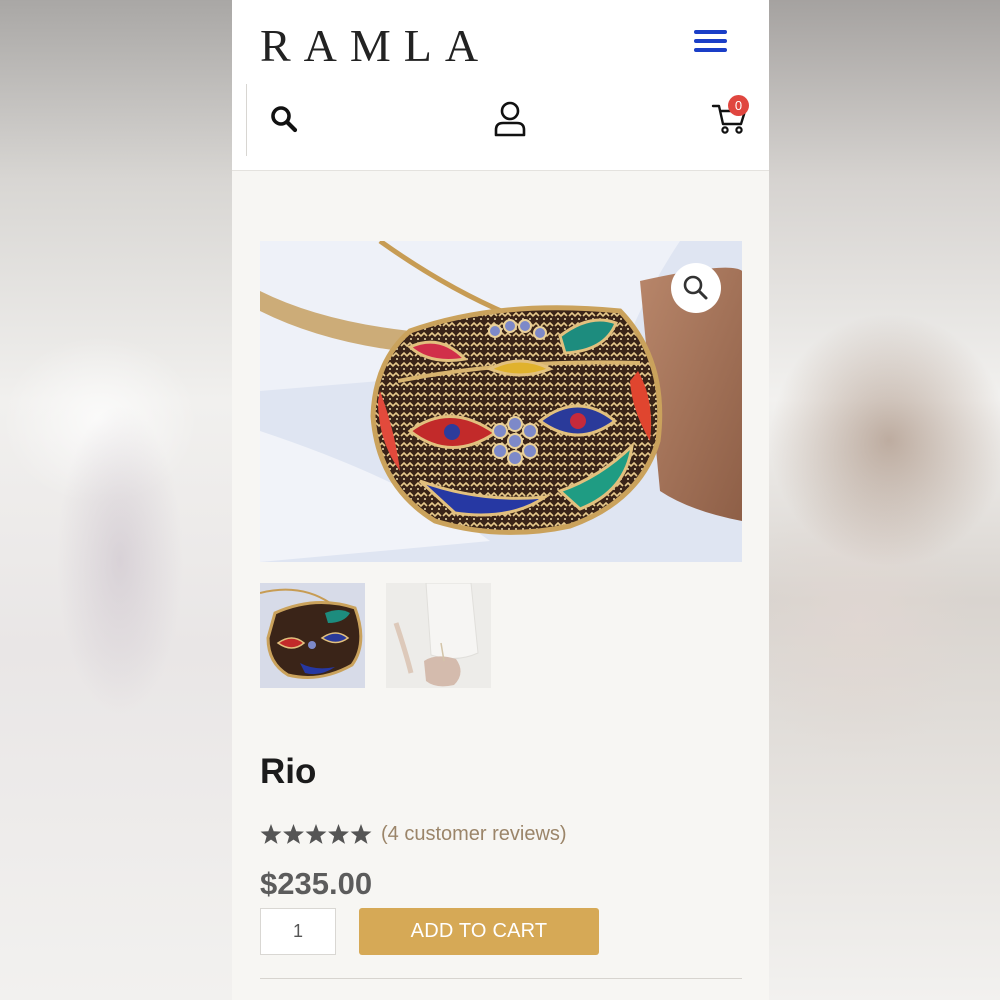 The image size is (1000, 1000). I want to click on account-button, so click(510, 119).